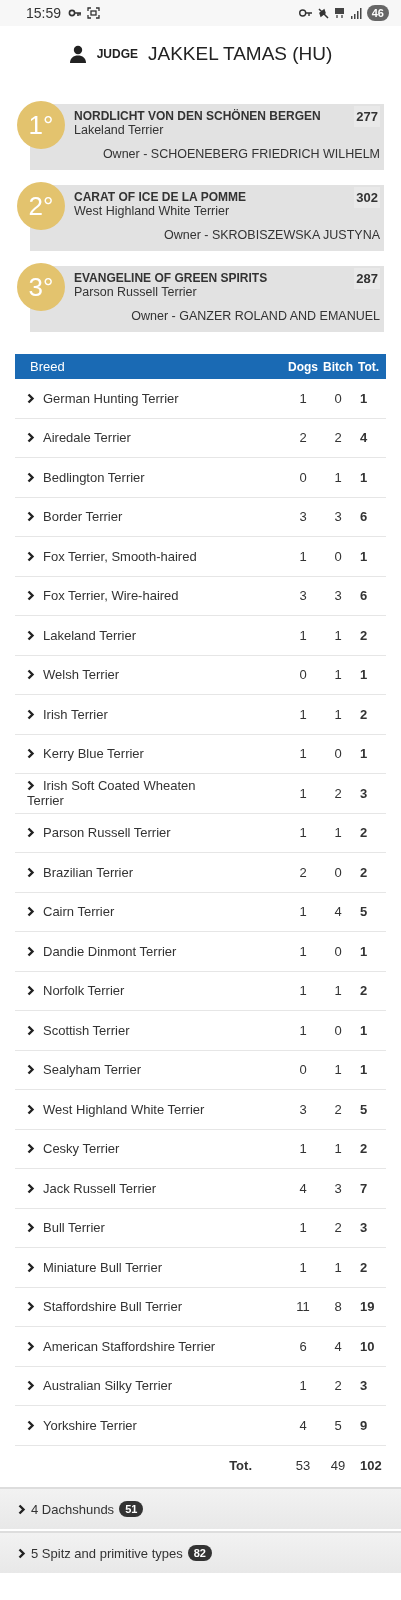  Describe the element at coordinates (367, 116) in the screenshot. I see `catalog-number: 277` at that location.